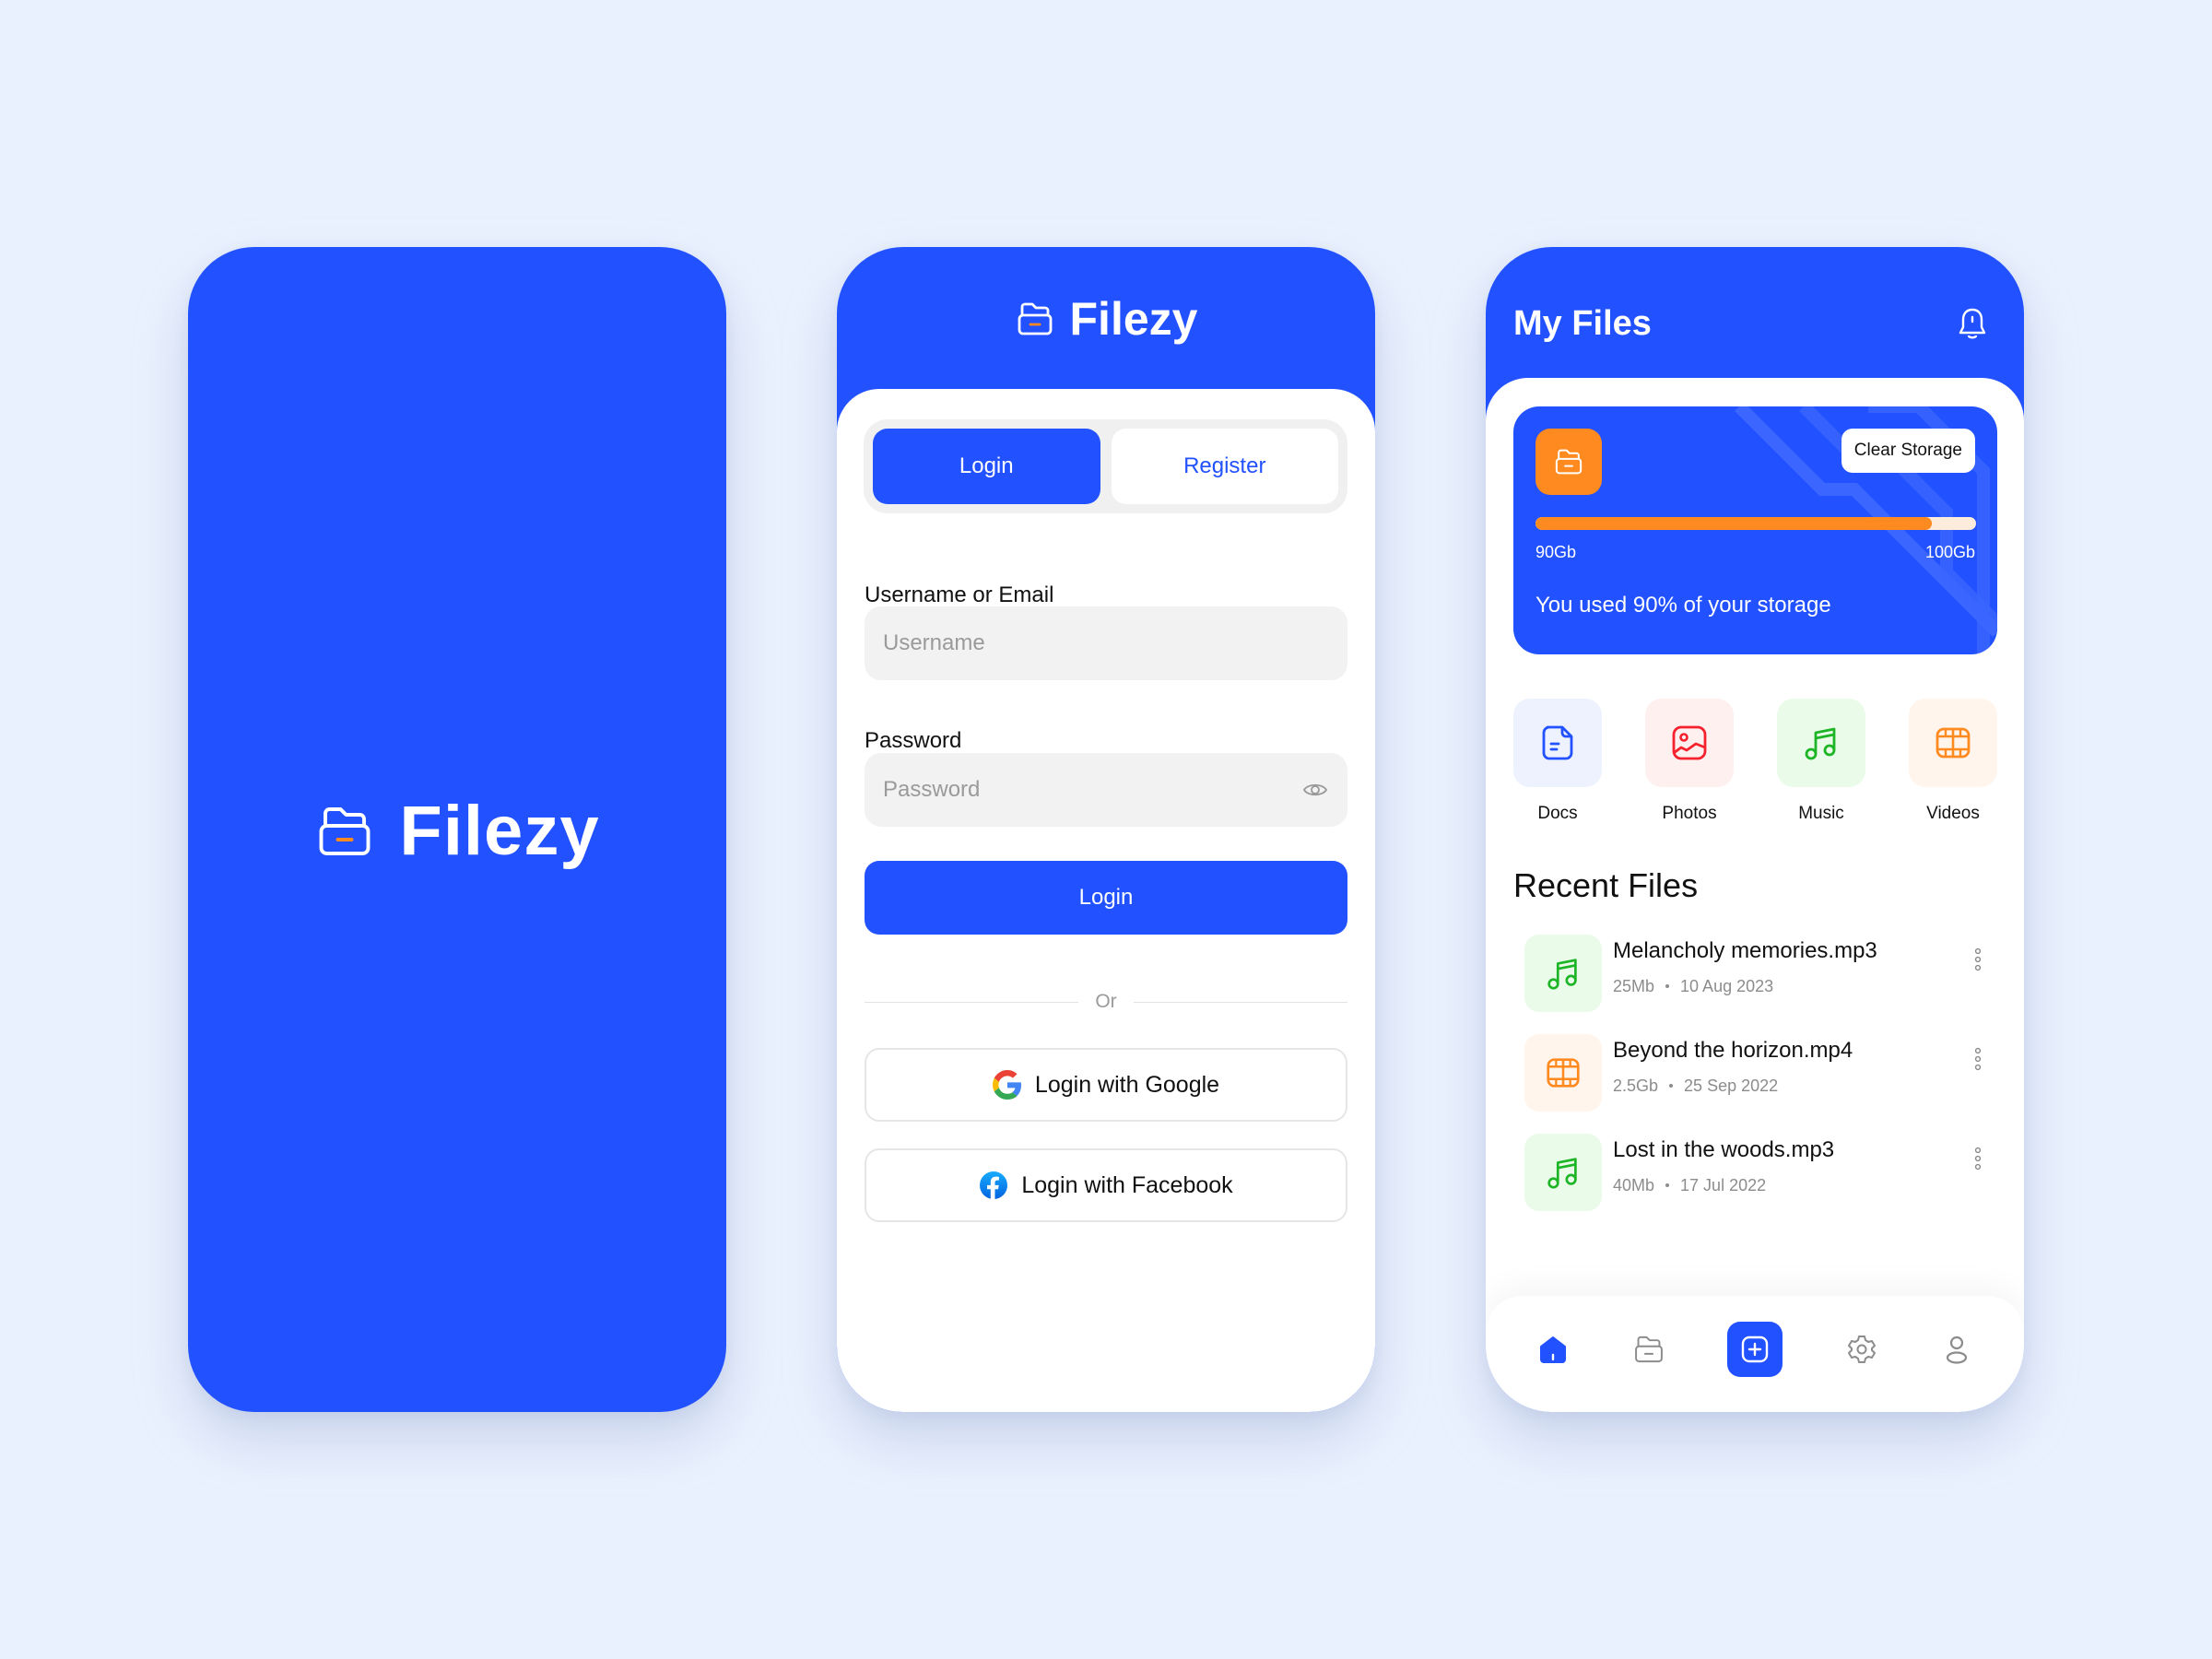 The height and width of the screenshot is (1659, 2212). What do you see at coordinates (959, 594) in the screenshot?
I see `username-label: Username or Email` at bounding box center [959, 594].